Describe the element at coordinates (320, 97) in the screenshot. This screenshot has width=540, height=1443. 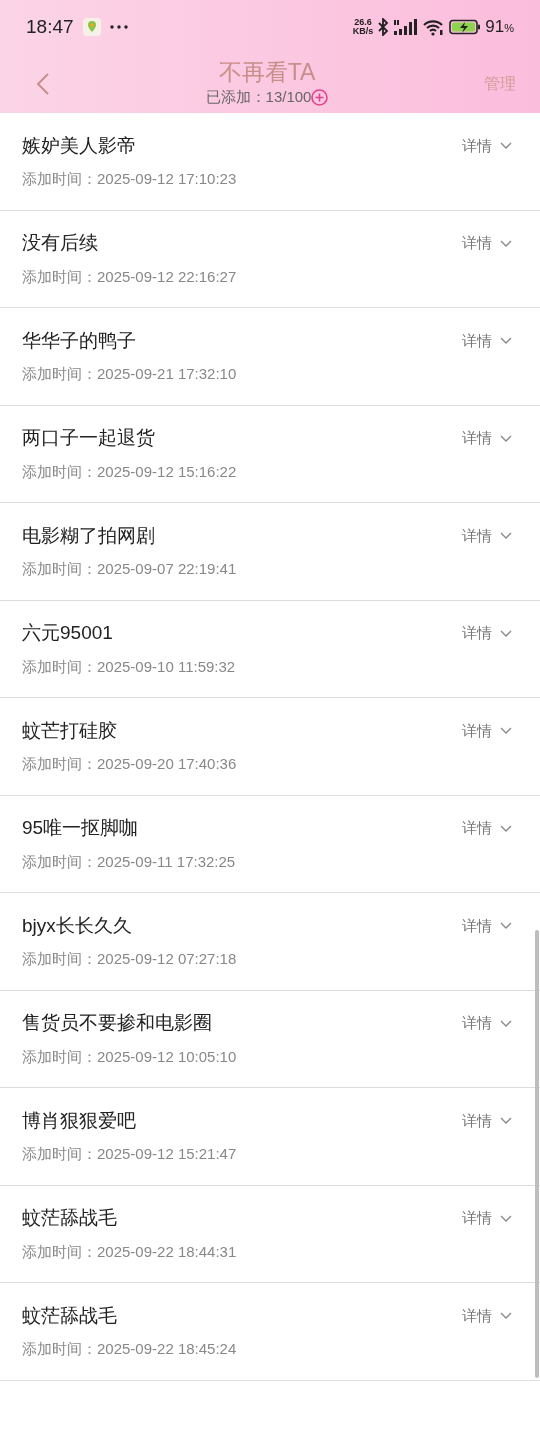
I see `add-icon` at that location.